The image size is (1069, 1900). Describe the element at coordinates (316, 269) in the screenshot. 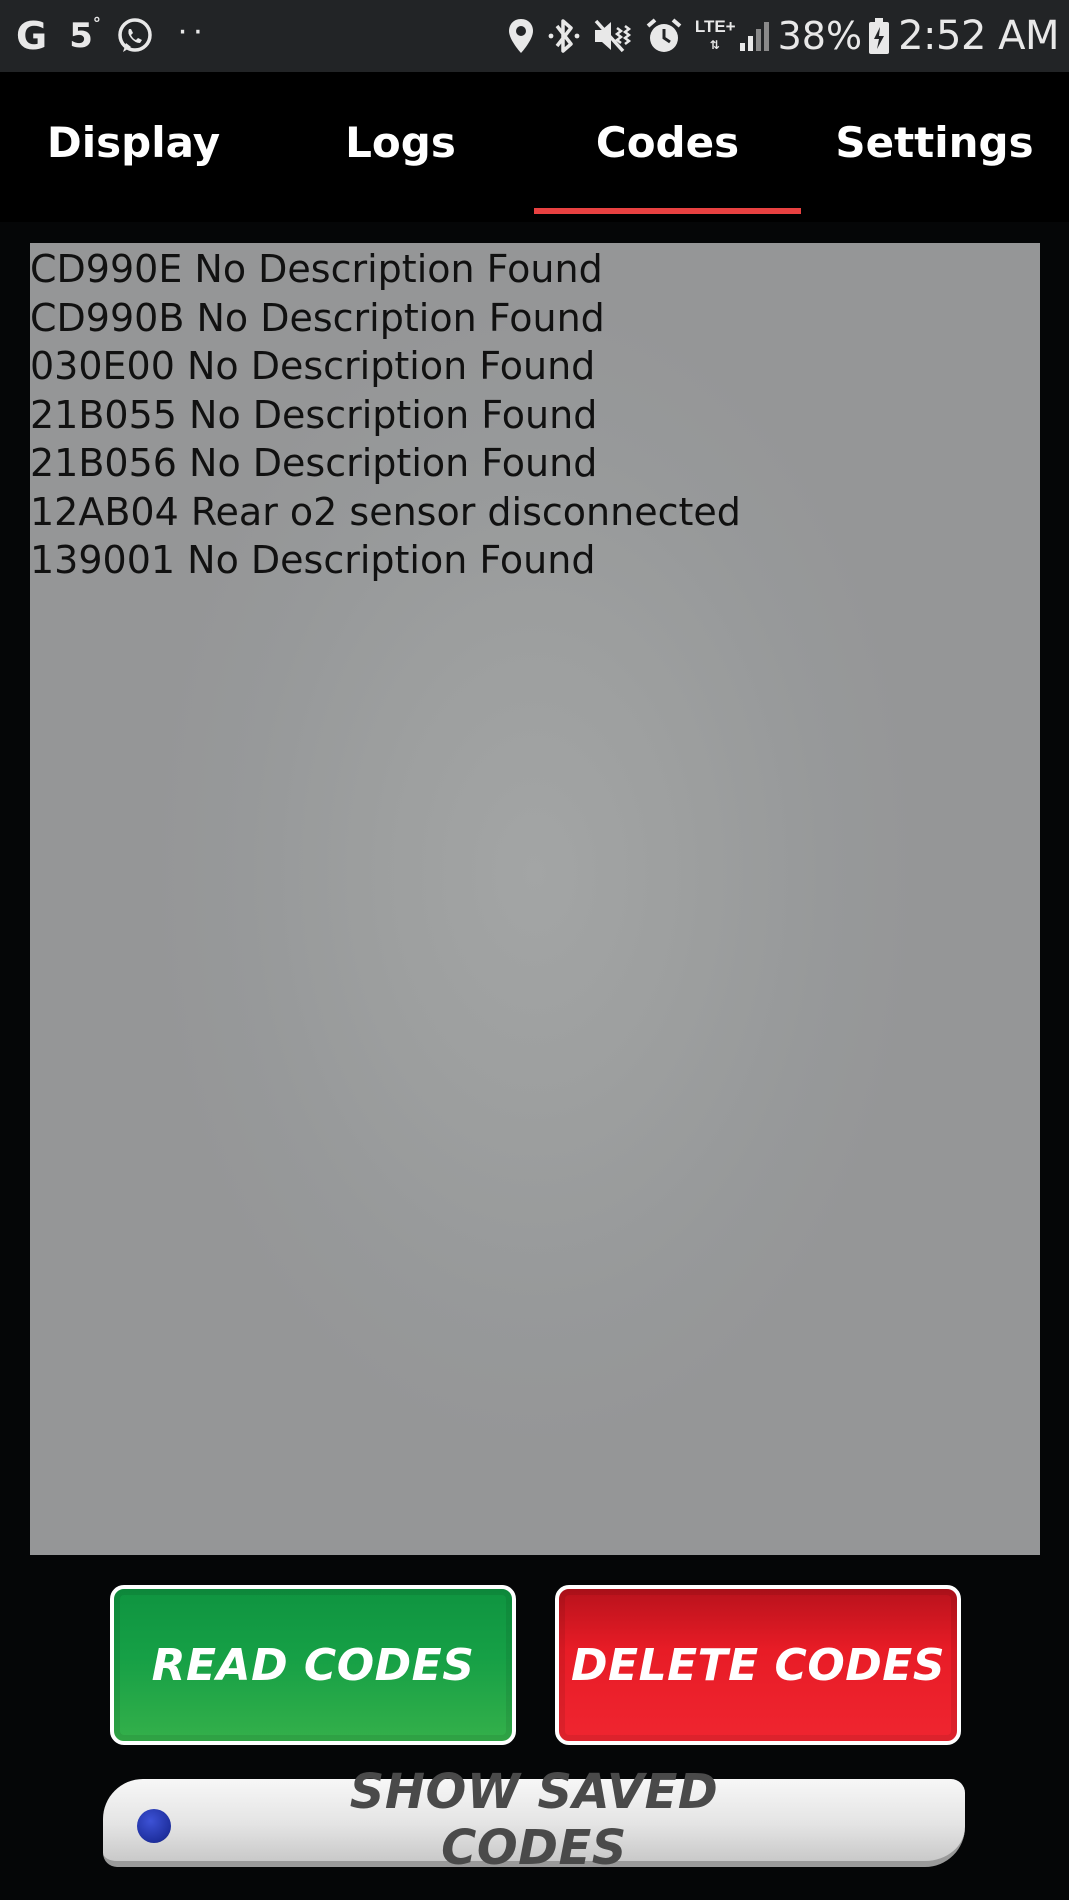

I see `code-line: CD990E No Description Found` at that location.